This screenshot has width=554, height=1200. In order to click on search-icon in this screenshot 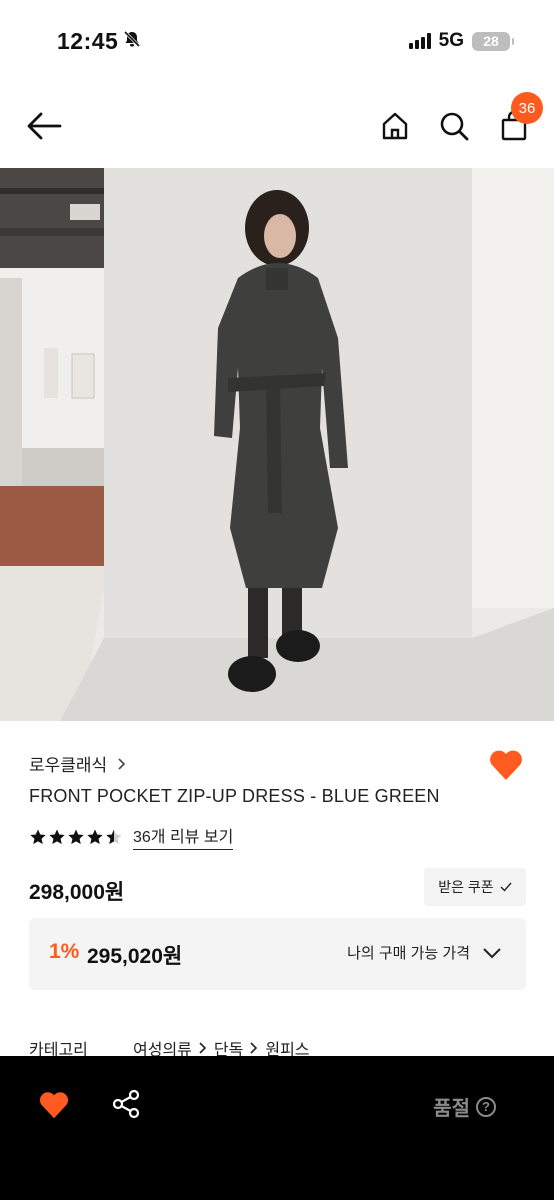, I will do `click(454, 126)`.